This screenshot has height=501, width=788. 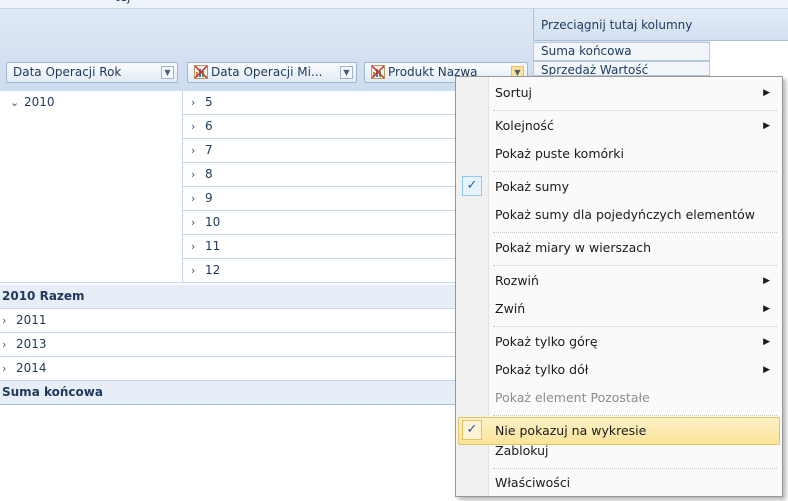 What do you see at coordinates (619, 370) in the screenshot?
I see `menu-item-show-bottom: Pokaż tylko dół ▶` at bounding box center [619, 370].